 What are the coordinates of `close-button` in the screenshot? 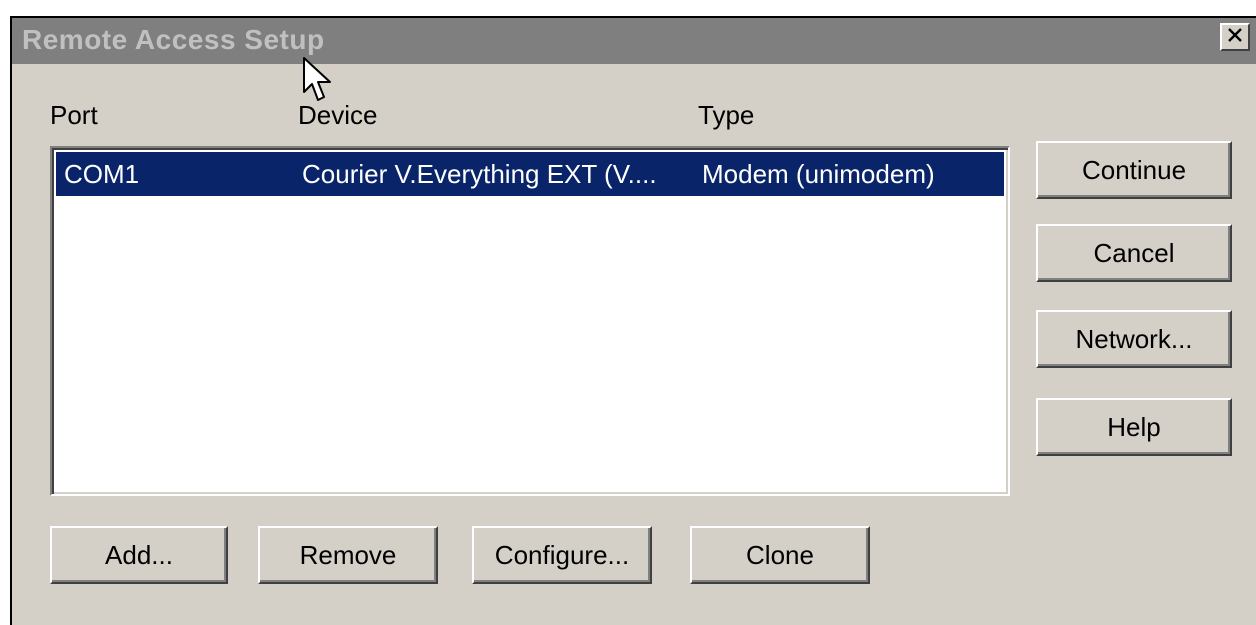 It's located at (1235, 37).